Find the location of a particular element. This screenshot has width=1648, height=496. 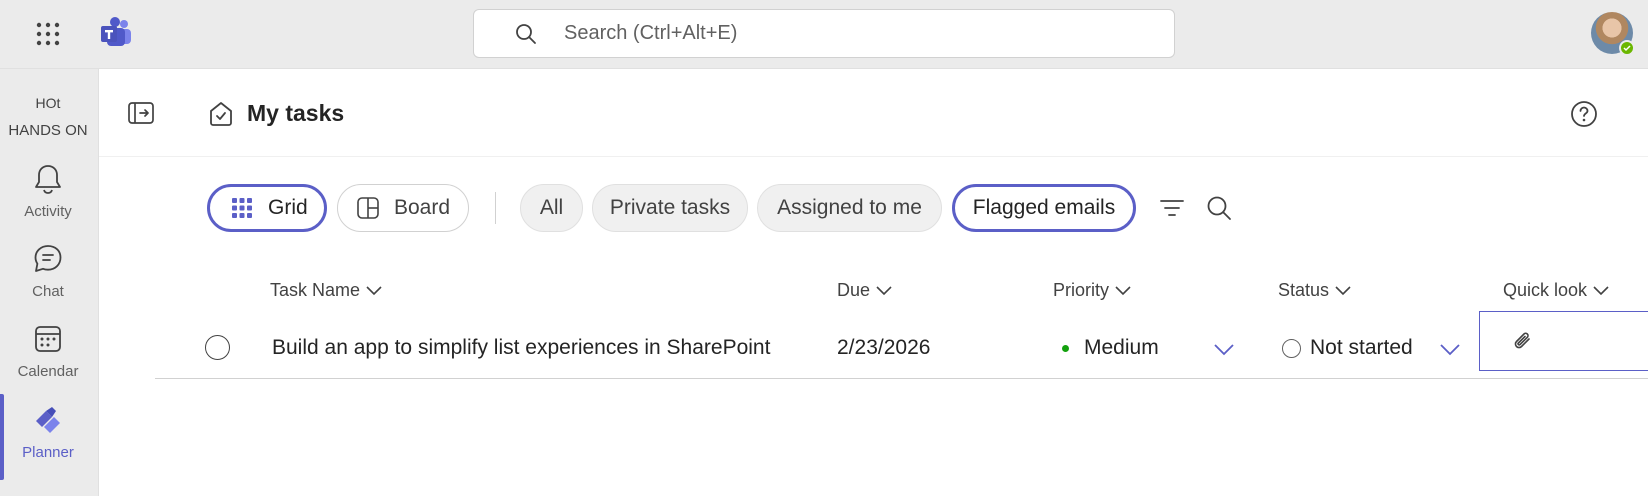

column-header-label: Status is located at coordinates (1304, 290).